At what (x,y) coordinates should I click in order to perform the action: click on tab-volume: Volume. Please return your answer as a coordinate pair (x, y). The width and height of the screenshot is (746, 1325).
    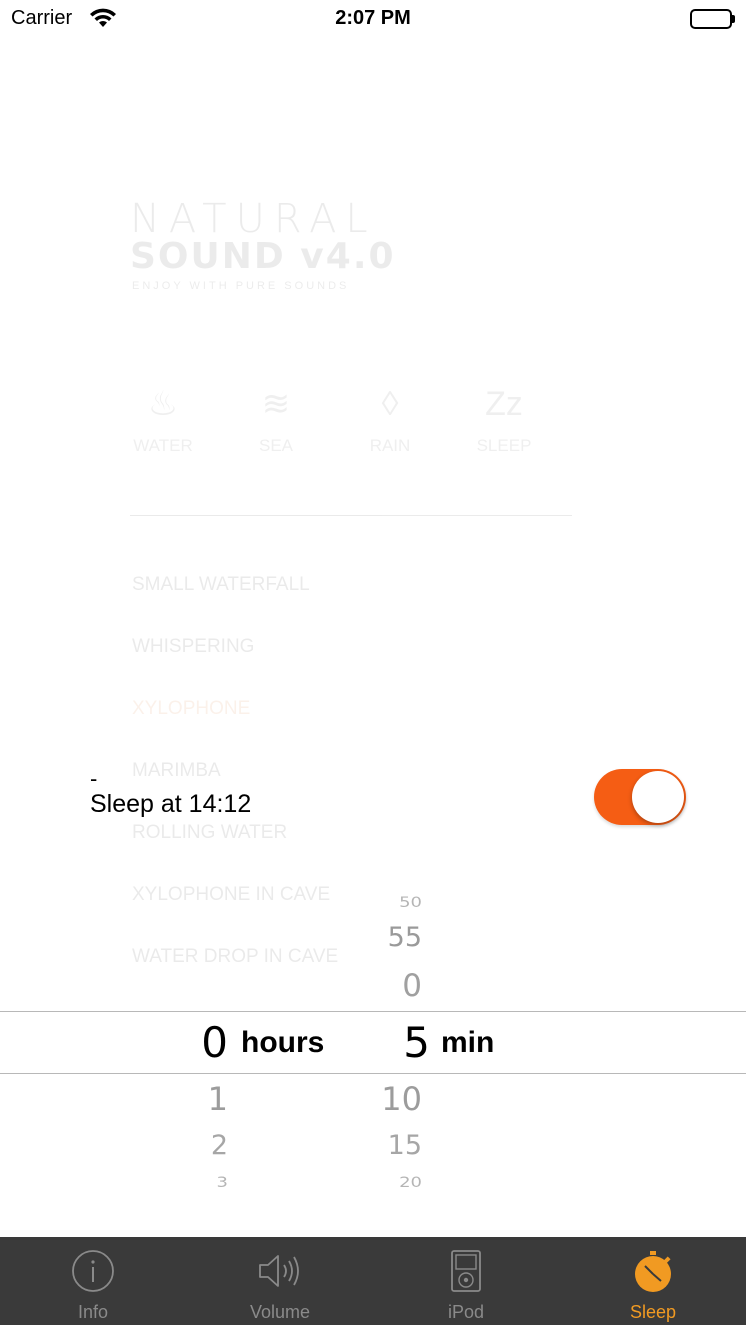
    Looking at the image, I should click on (280, 1281).